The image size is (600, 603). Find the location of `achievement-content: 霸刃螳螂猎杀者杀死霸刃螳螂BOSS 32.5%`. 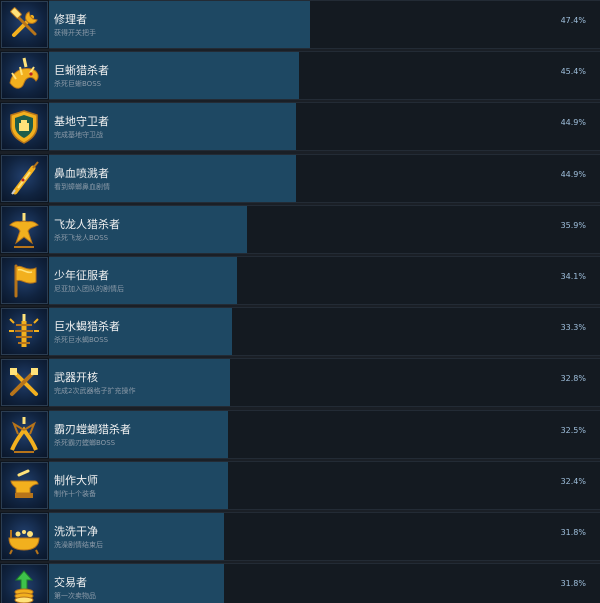

achievement-content: 霸刃螳螂猎杀者杀死霸刃螳螂BOSS 32.5% is located at coordinates (324, 434).